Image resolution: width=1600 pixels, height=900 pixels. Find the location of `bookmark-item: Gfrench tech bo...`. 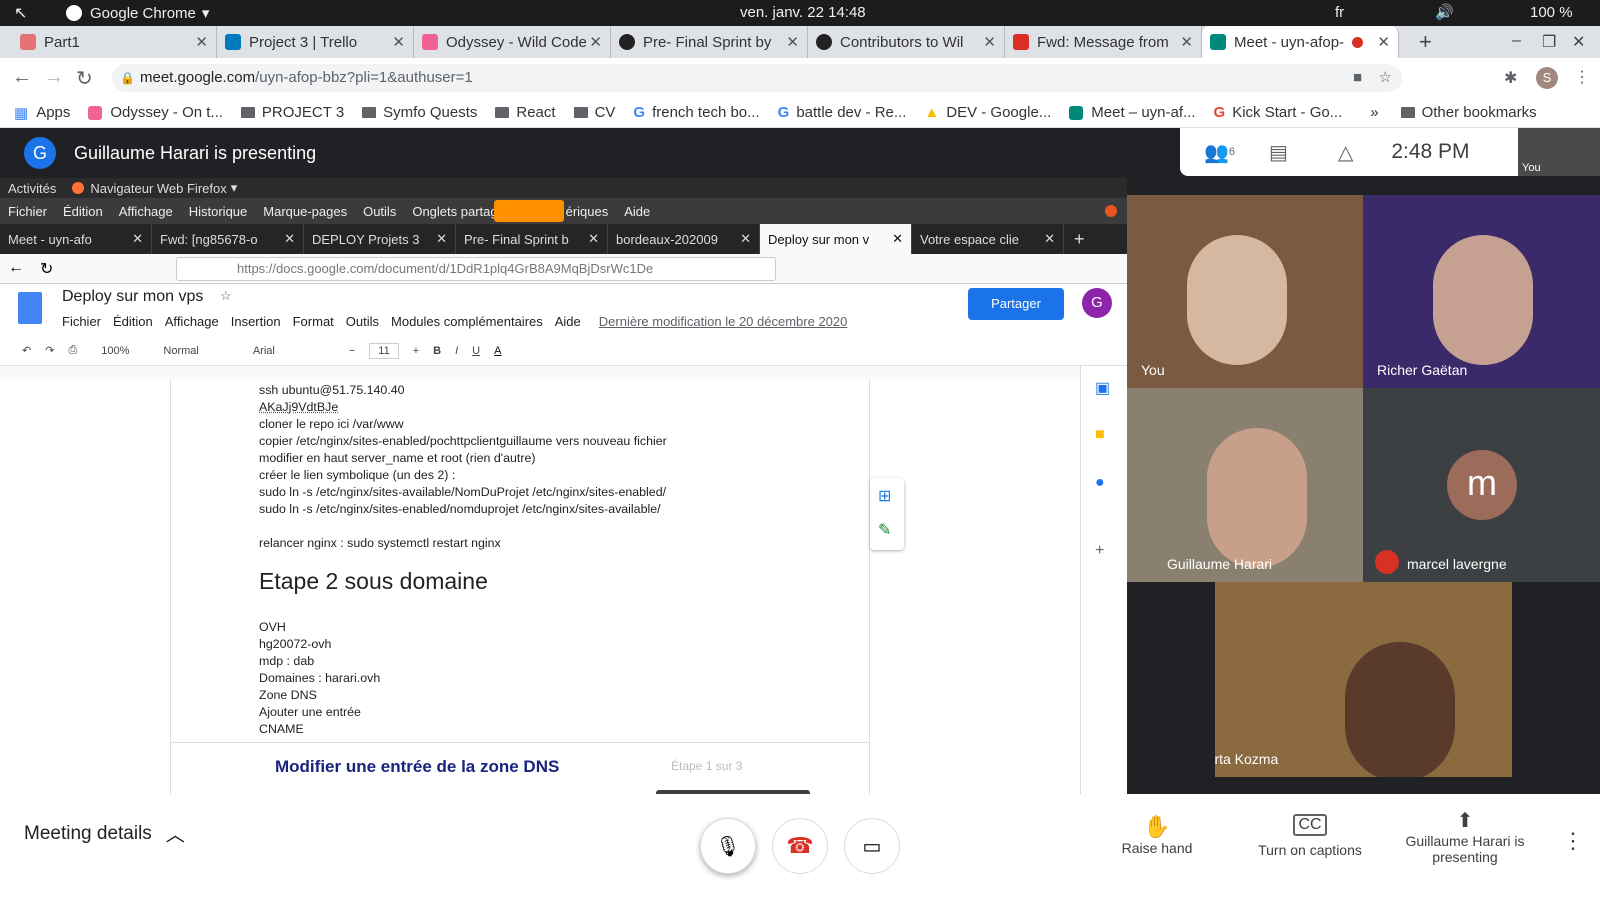

bookmark-item: Gfrench tech bo... is located at coordinates (696, 112).